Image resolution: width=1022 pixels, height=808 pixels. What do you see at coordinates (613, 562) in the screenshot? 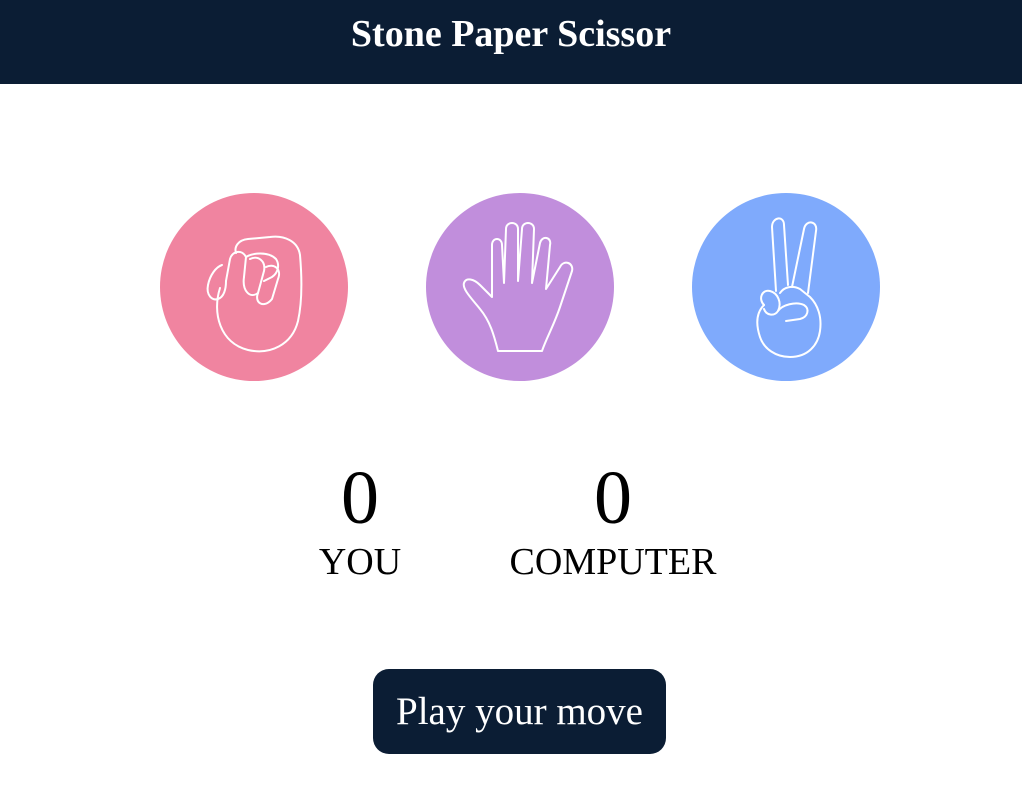
I see `computer-score-label: COMPUTER` at bounding box center [613, 562].